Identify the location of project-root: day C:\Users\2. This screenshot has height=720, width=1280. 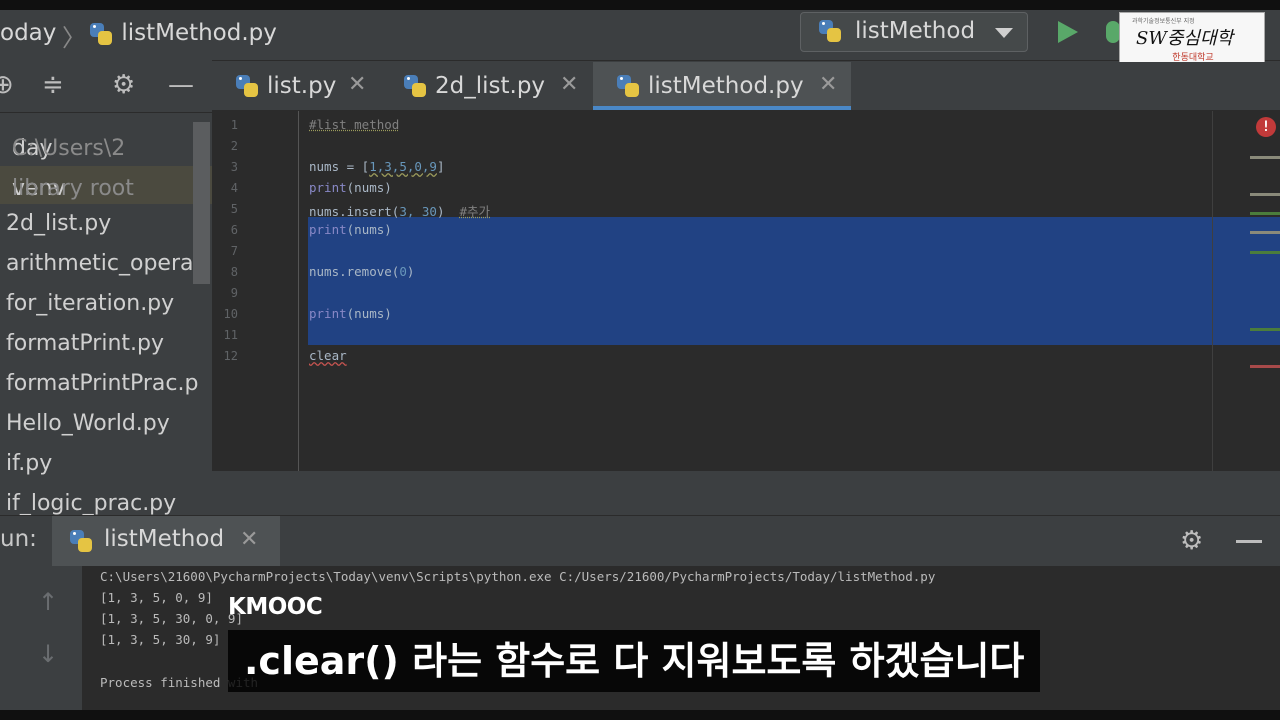
(106, 145).